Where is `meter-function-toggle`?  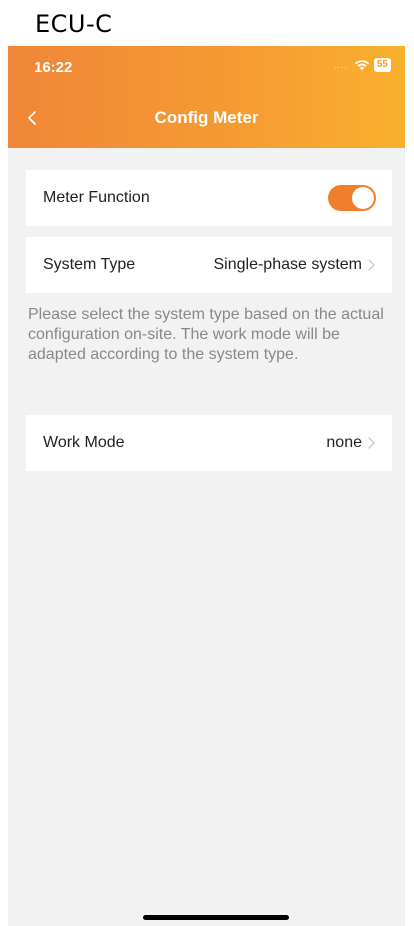
meter-function-toggle is located at coordinates (352, 198).